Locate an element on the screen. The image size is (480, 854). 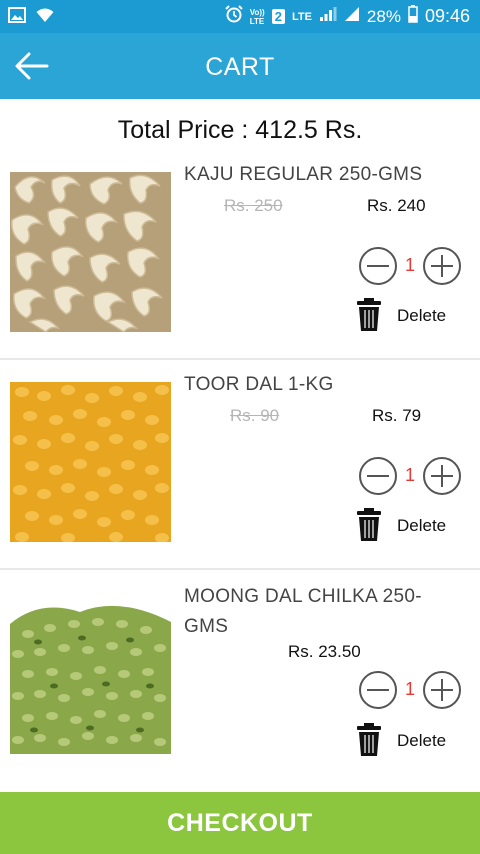
clock-time: 09:46 is located at coordinates (447, 16).